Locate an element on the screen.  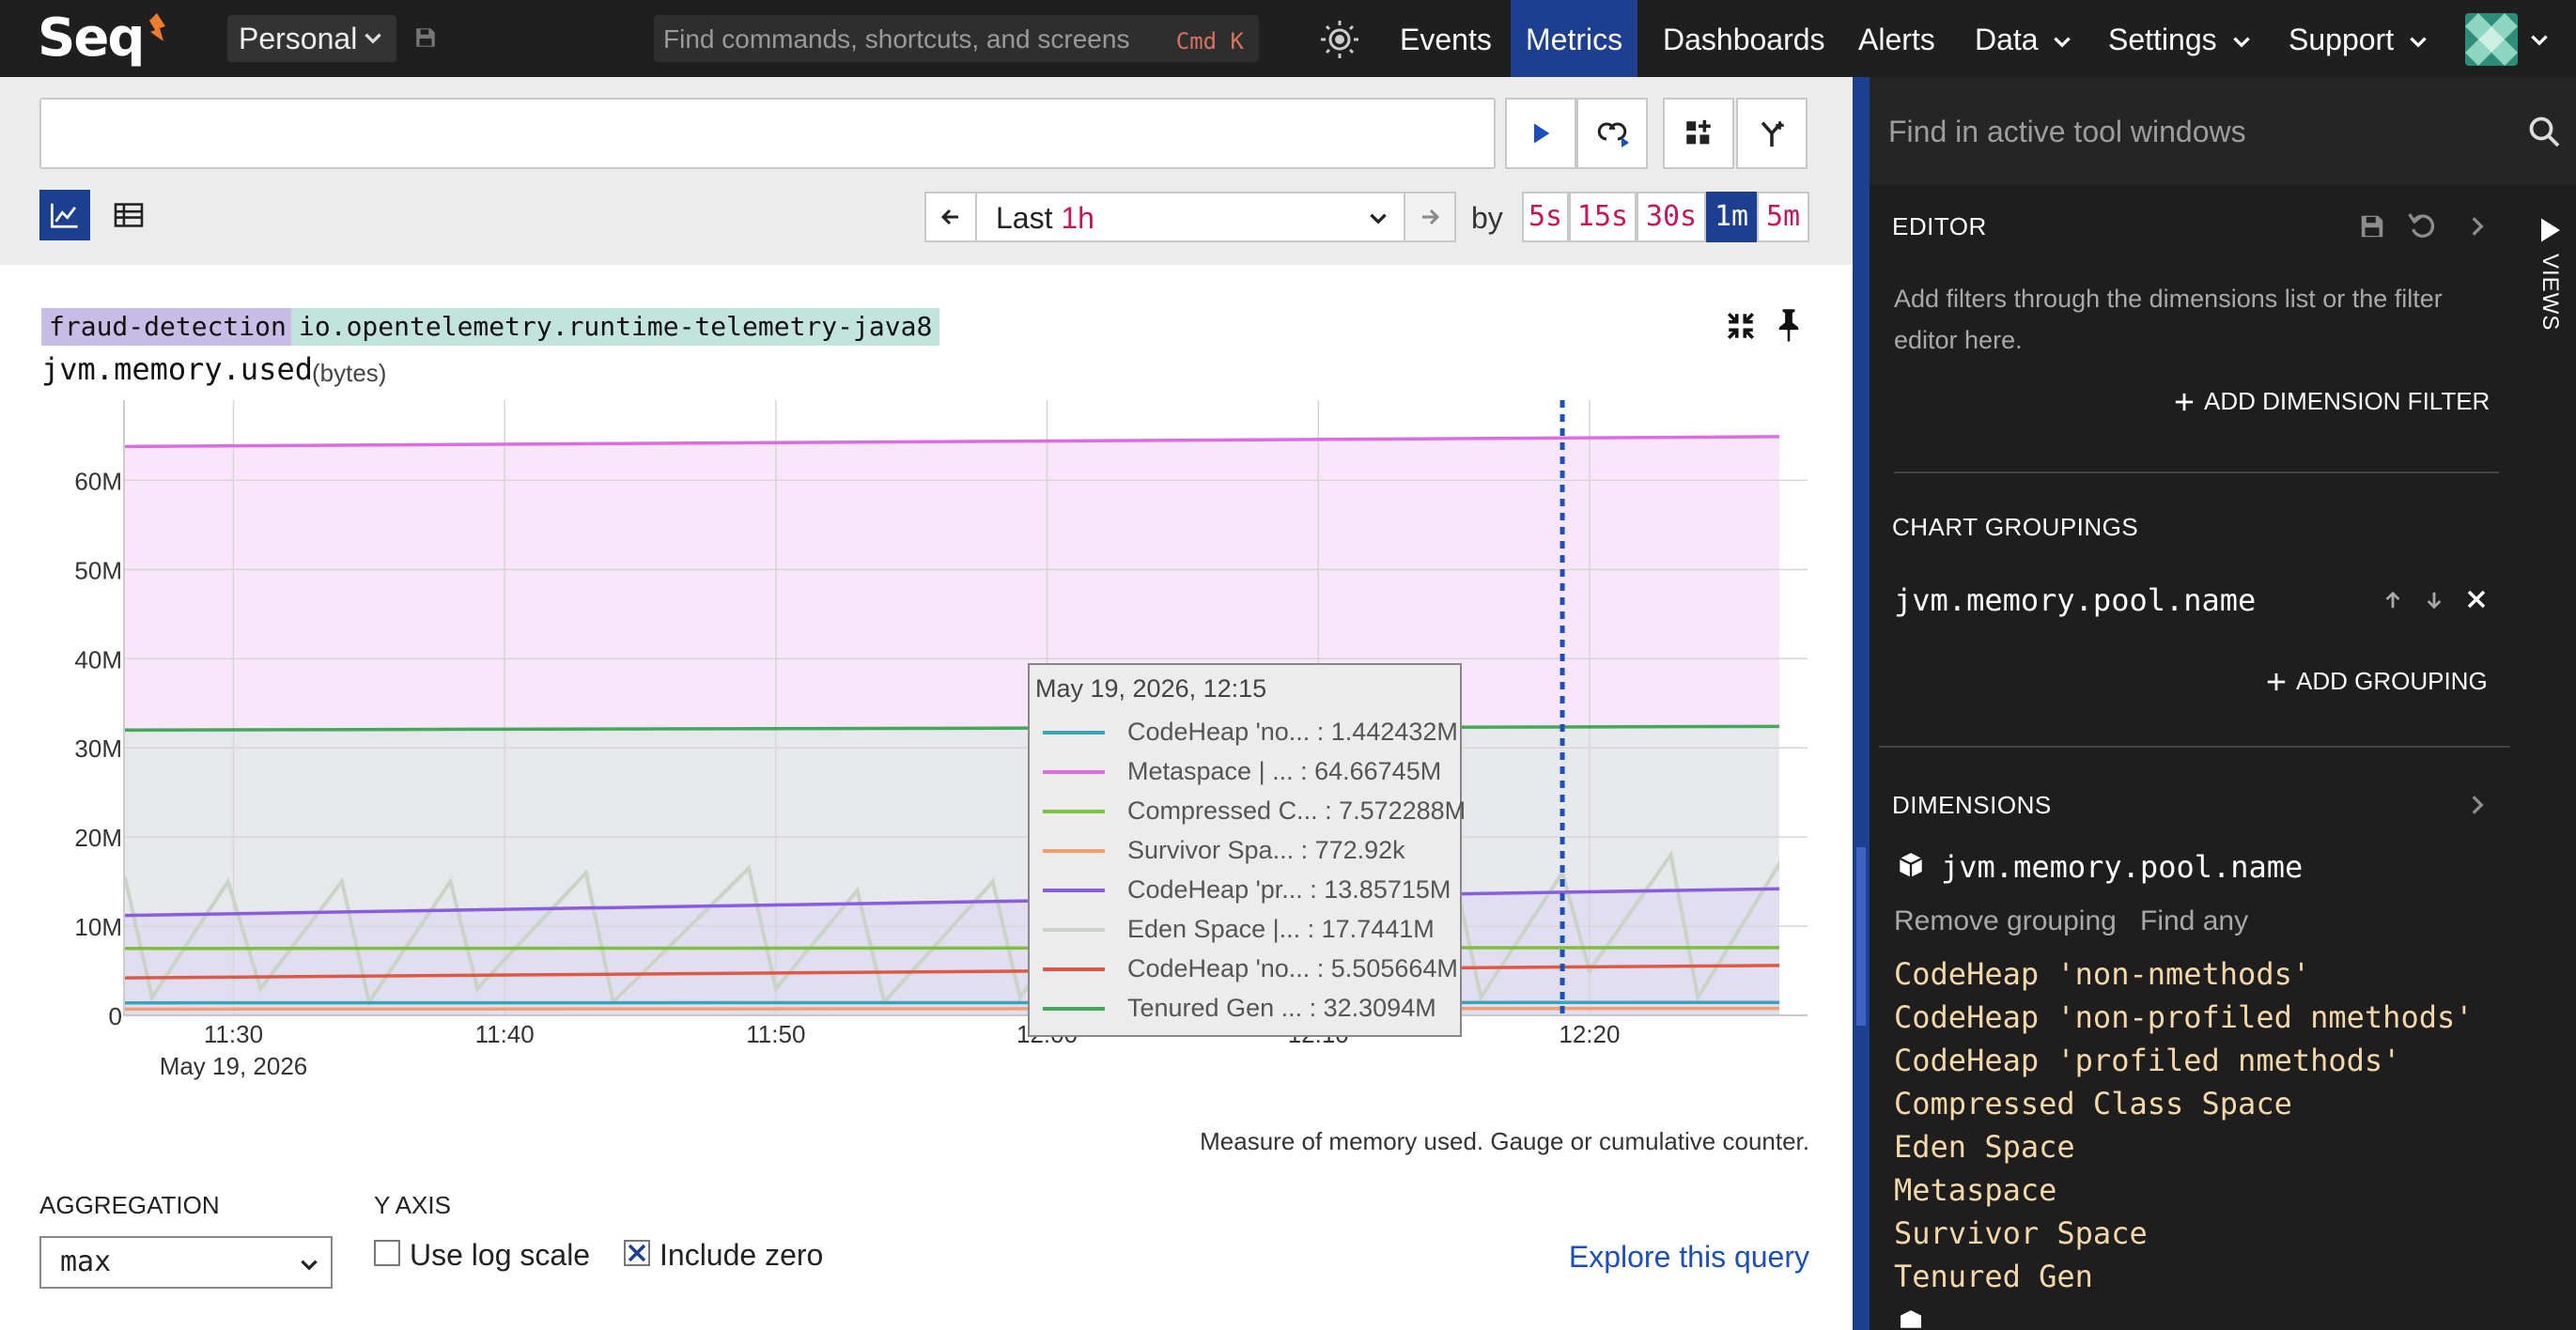
play-icon is located at coordinates (1542, 133).